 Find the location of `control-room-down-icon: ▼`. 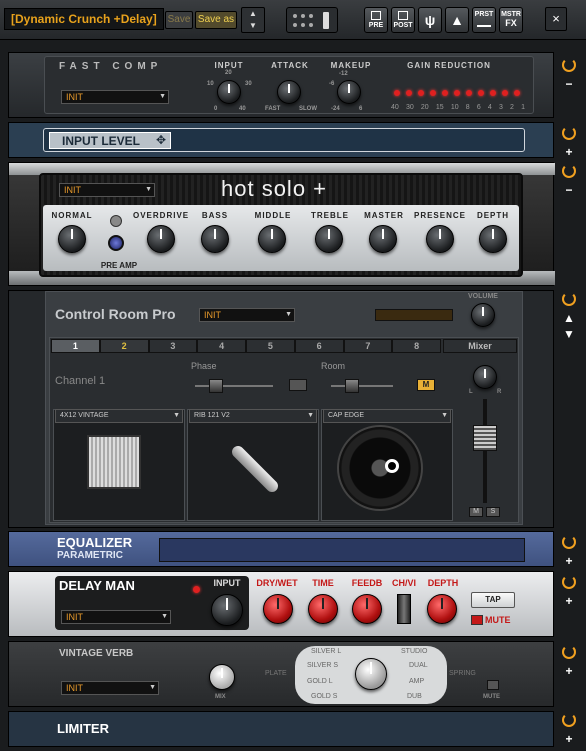

control-room-down-icon: ▼ is located at coordinates (569, 334).